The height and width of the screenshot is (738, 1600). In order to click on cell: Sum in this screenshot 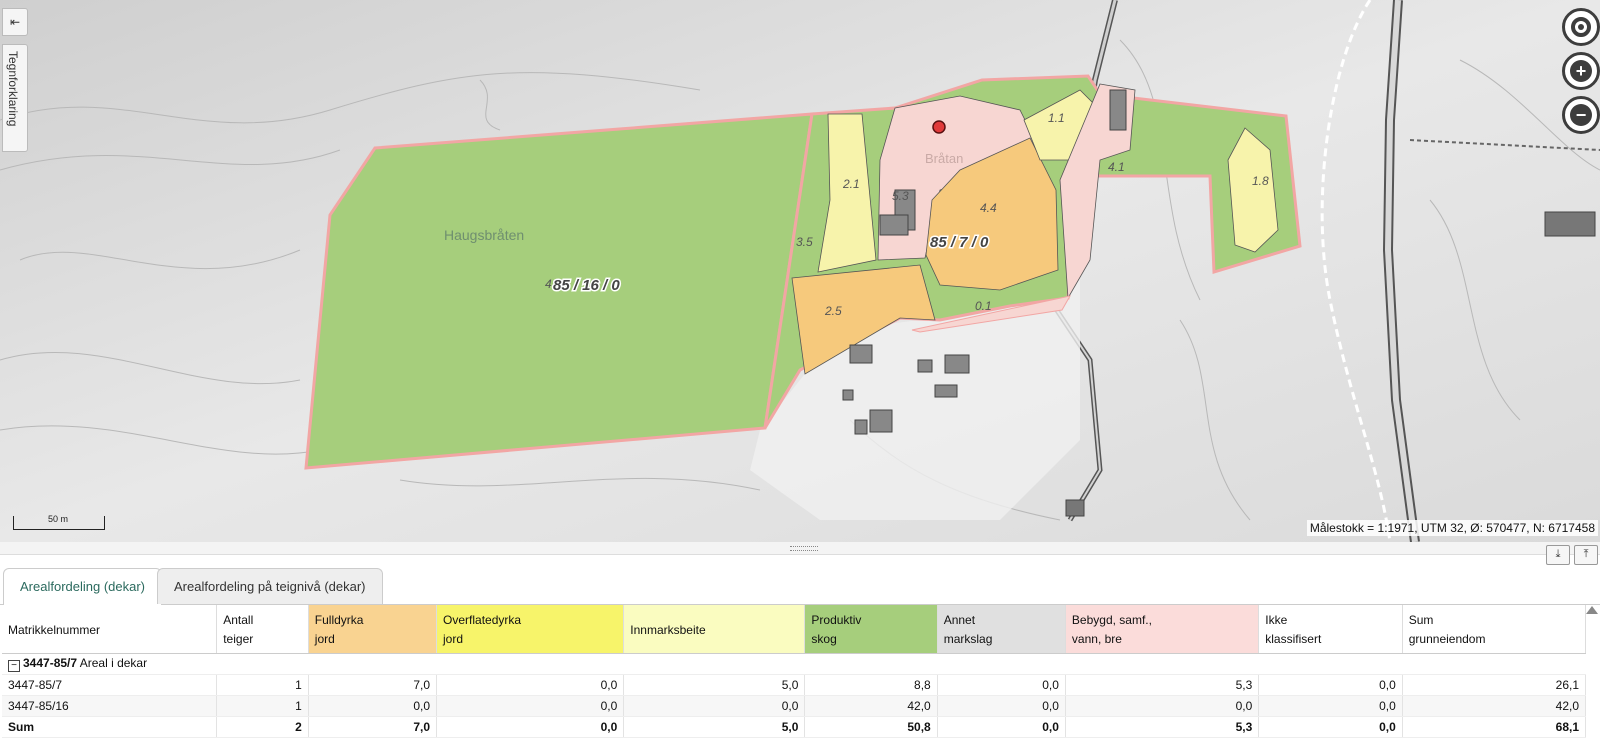, I will do `click(110, 727)`.